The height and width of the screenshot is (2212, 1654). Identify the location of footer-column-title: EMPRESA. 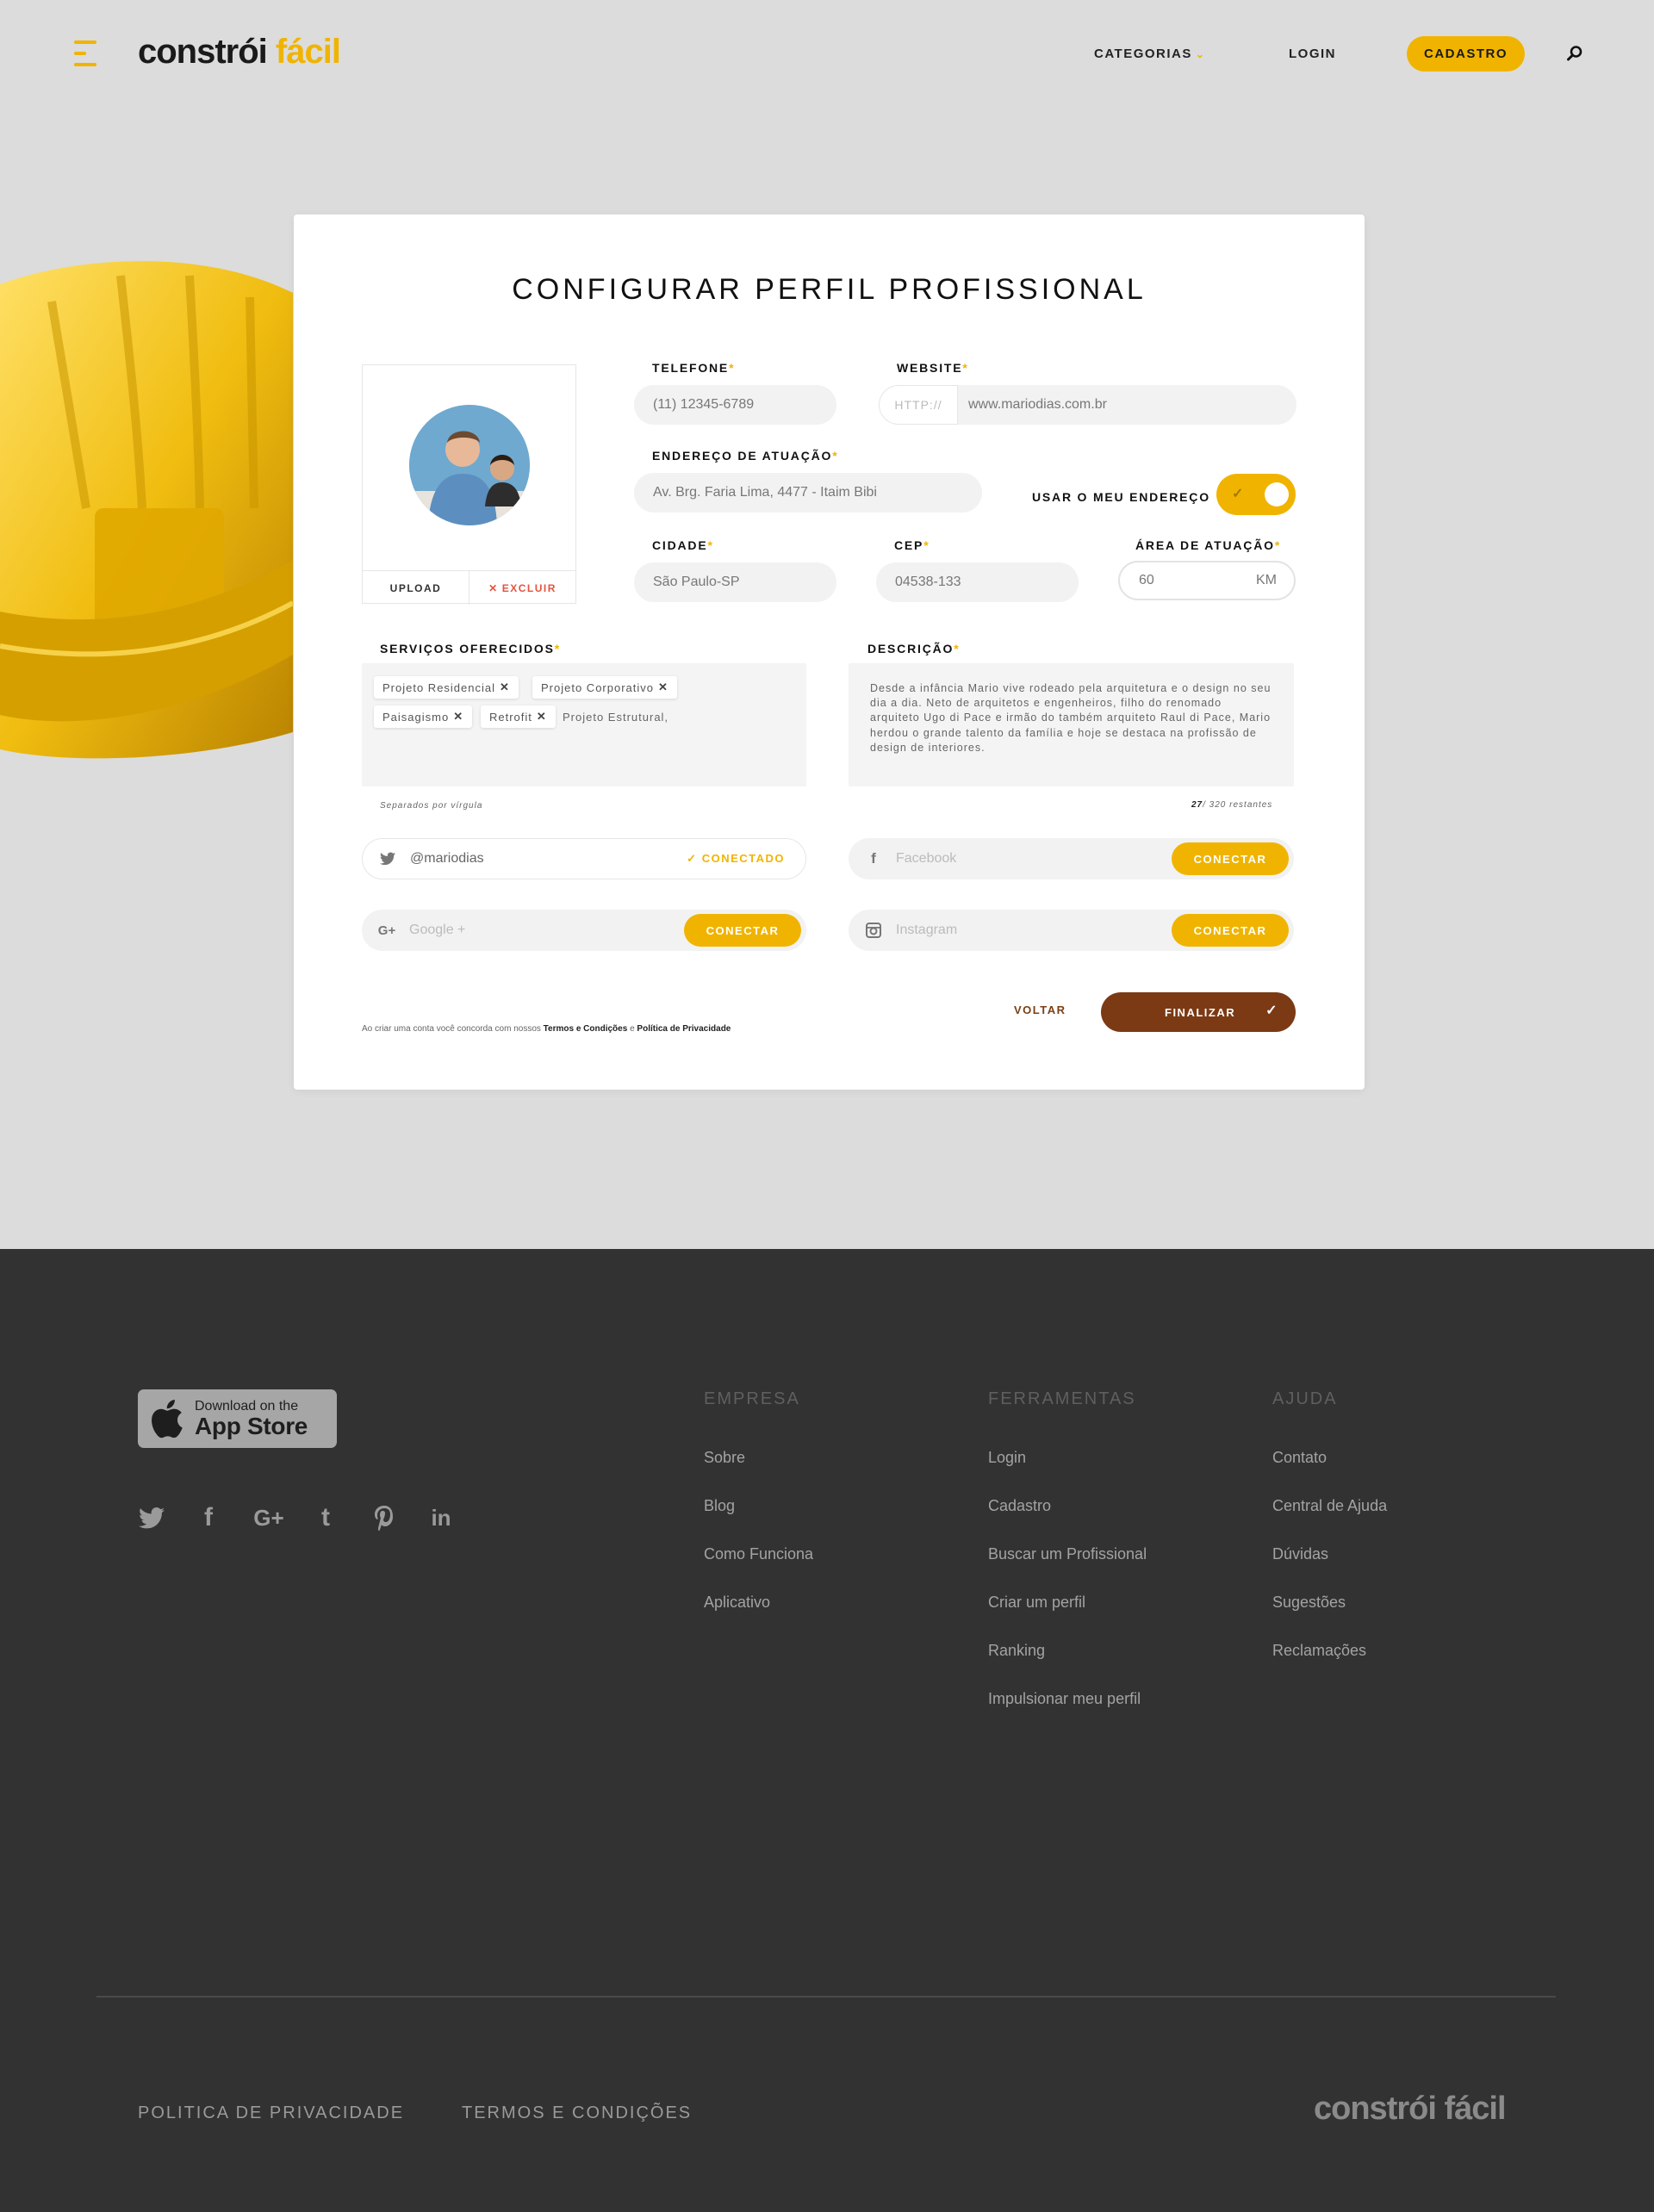
(752, 1398).